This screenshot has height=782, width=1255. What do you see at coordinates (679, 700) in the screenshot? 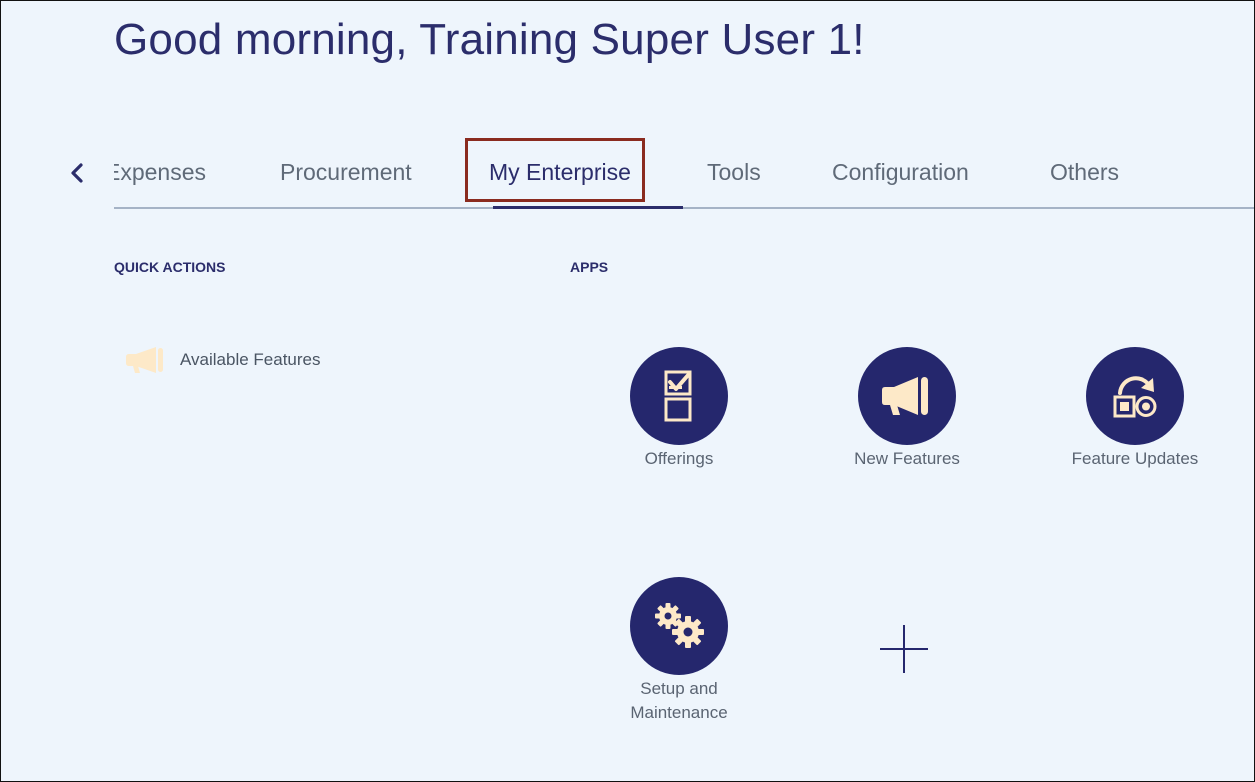
I see `app-label: Setup and Maintenance` at bounding box center [679, 700].